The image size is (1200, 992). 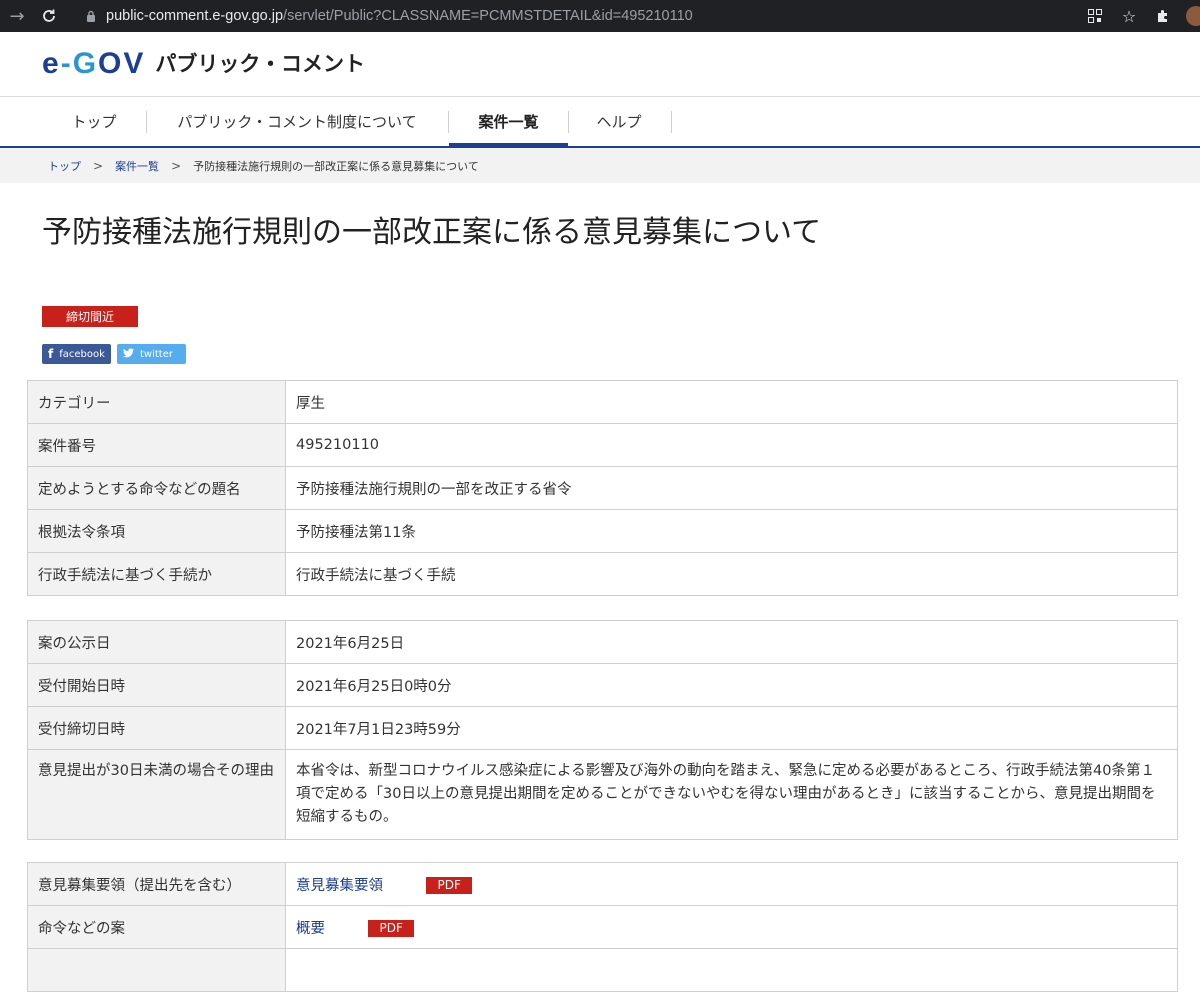 I want to click on row-label-deadline-datetime: 受付締切日時, so click(x=156, y=728).